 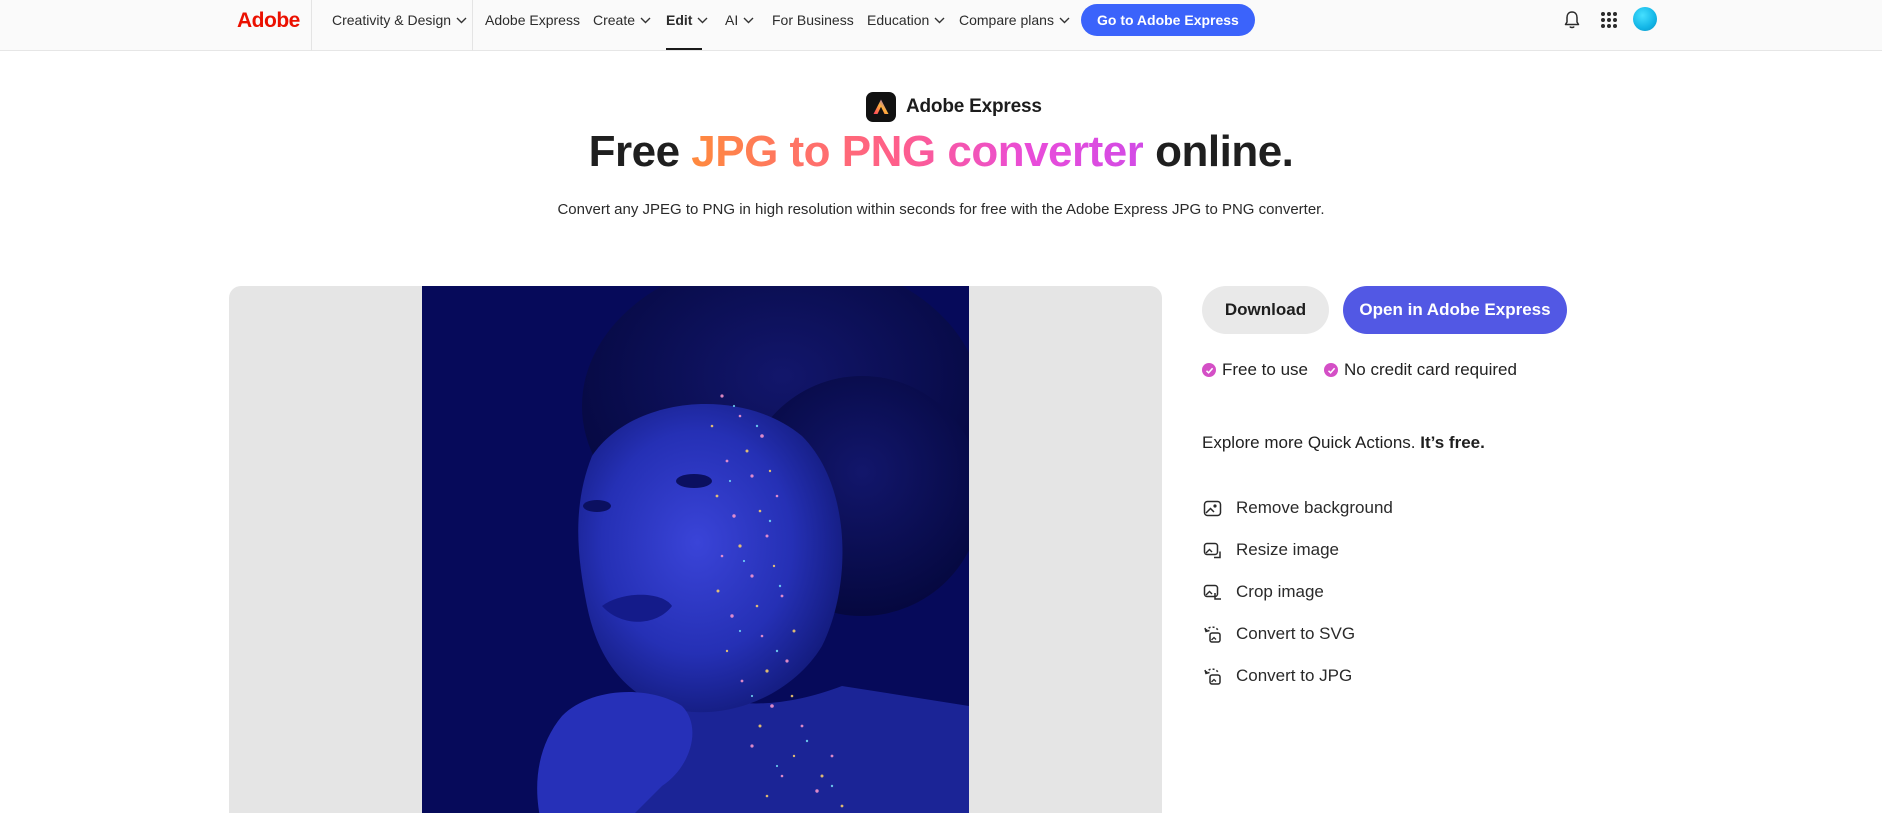 I want to click on quick-action-label: Convert to SVG, so click(x=1296, y=633).